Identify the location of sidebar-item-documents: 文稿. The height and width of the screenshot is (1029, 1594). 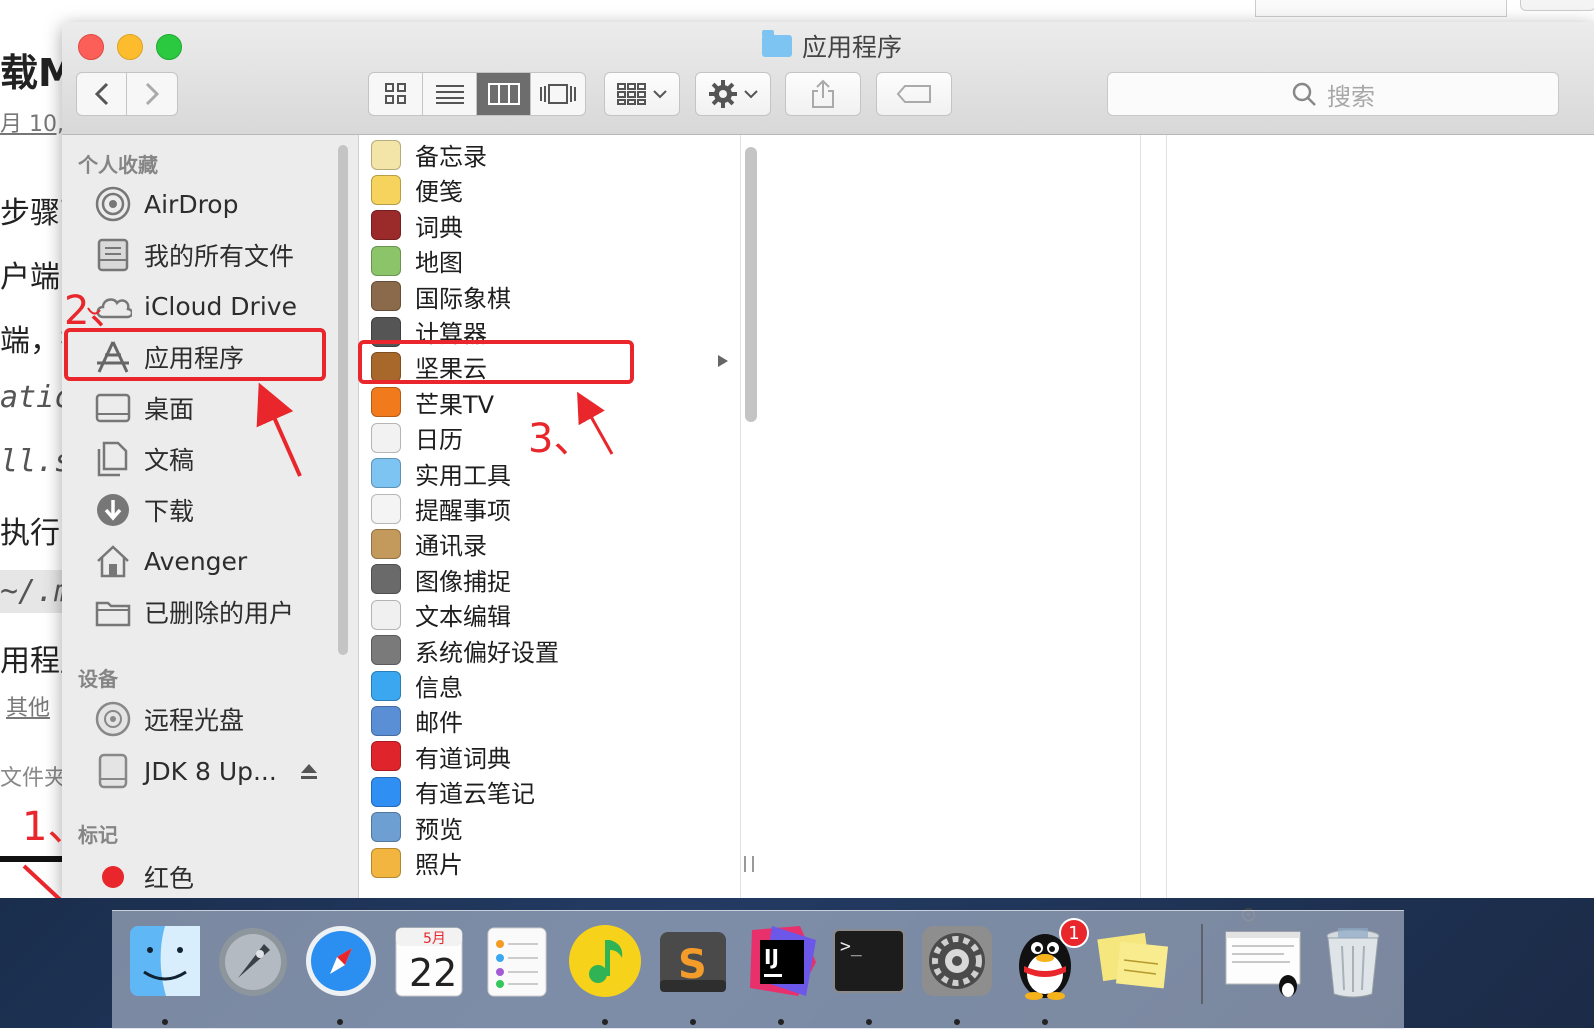
(214, 459).